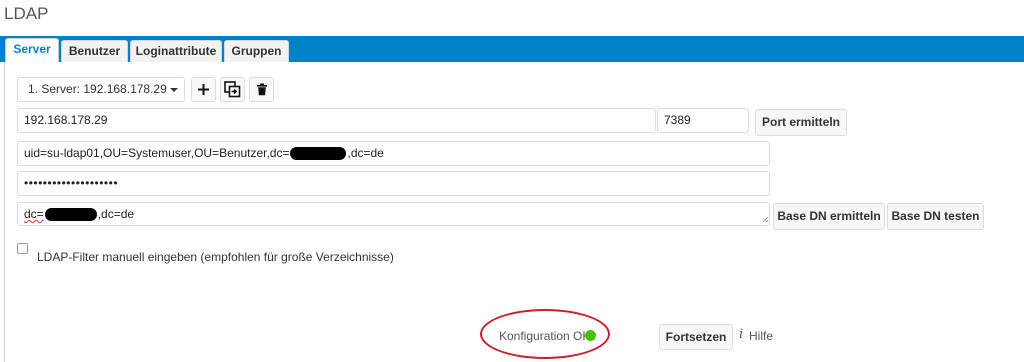 This screenshot has width=1024, height=362. Describe the element at coordinates (765, 219) in the screenshot. I see `resize-handle-icon` at that location.